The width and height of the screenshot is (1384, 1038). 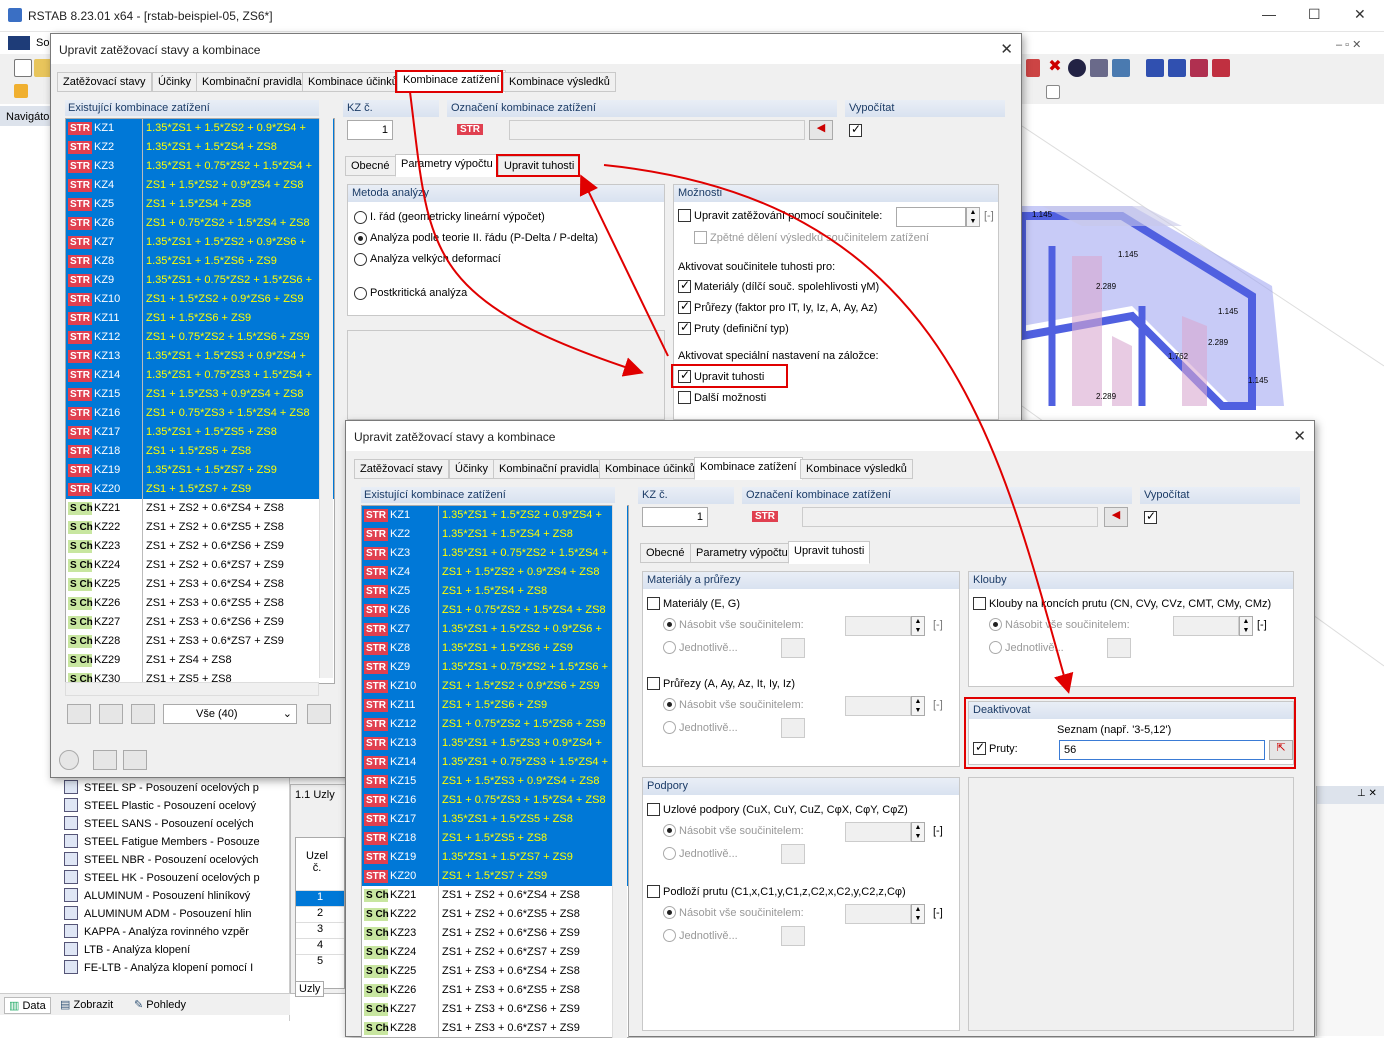 What do you see at coordinates (1246, 626) in the screenshot?
I see `hinges-mult-spinner: ▲ ▼` at bounding box center [1246, 626].